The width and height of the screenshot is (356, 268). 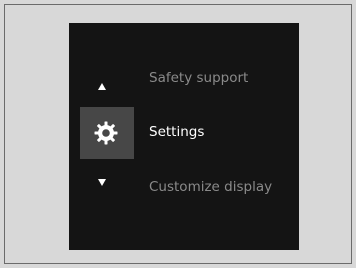 What do you see at coordinates (102, 182) in the screenshot?
I see `arrow-down-icon` at bounding box center [102, 182].